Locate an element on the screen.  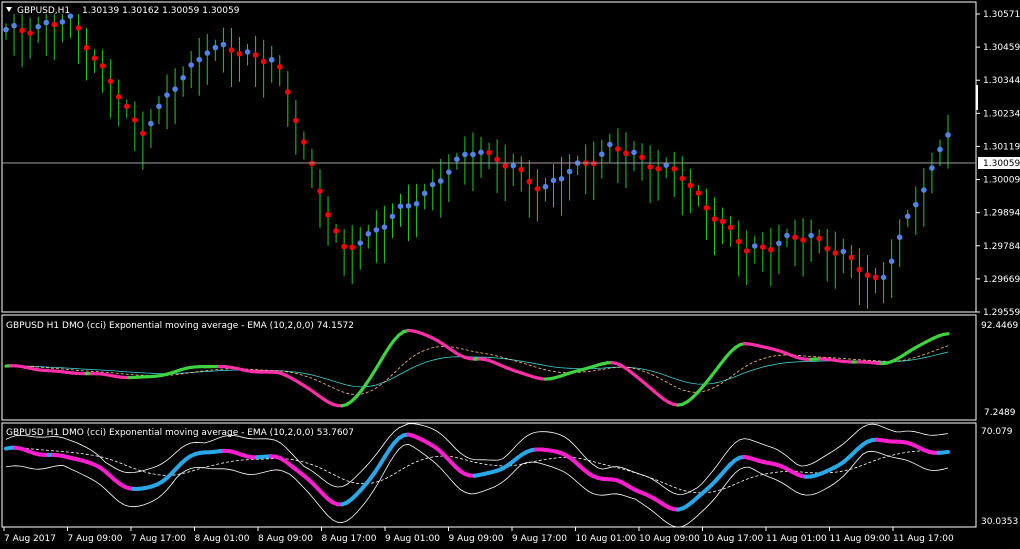
time-tick-label: 10 Aug 01:00 is located at coordinates (606, 539).